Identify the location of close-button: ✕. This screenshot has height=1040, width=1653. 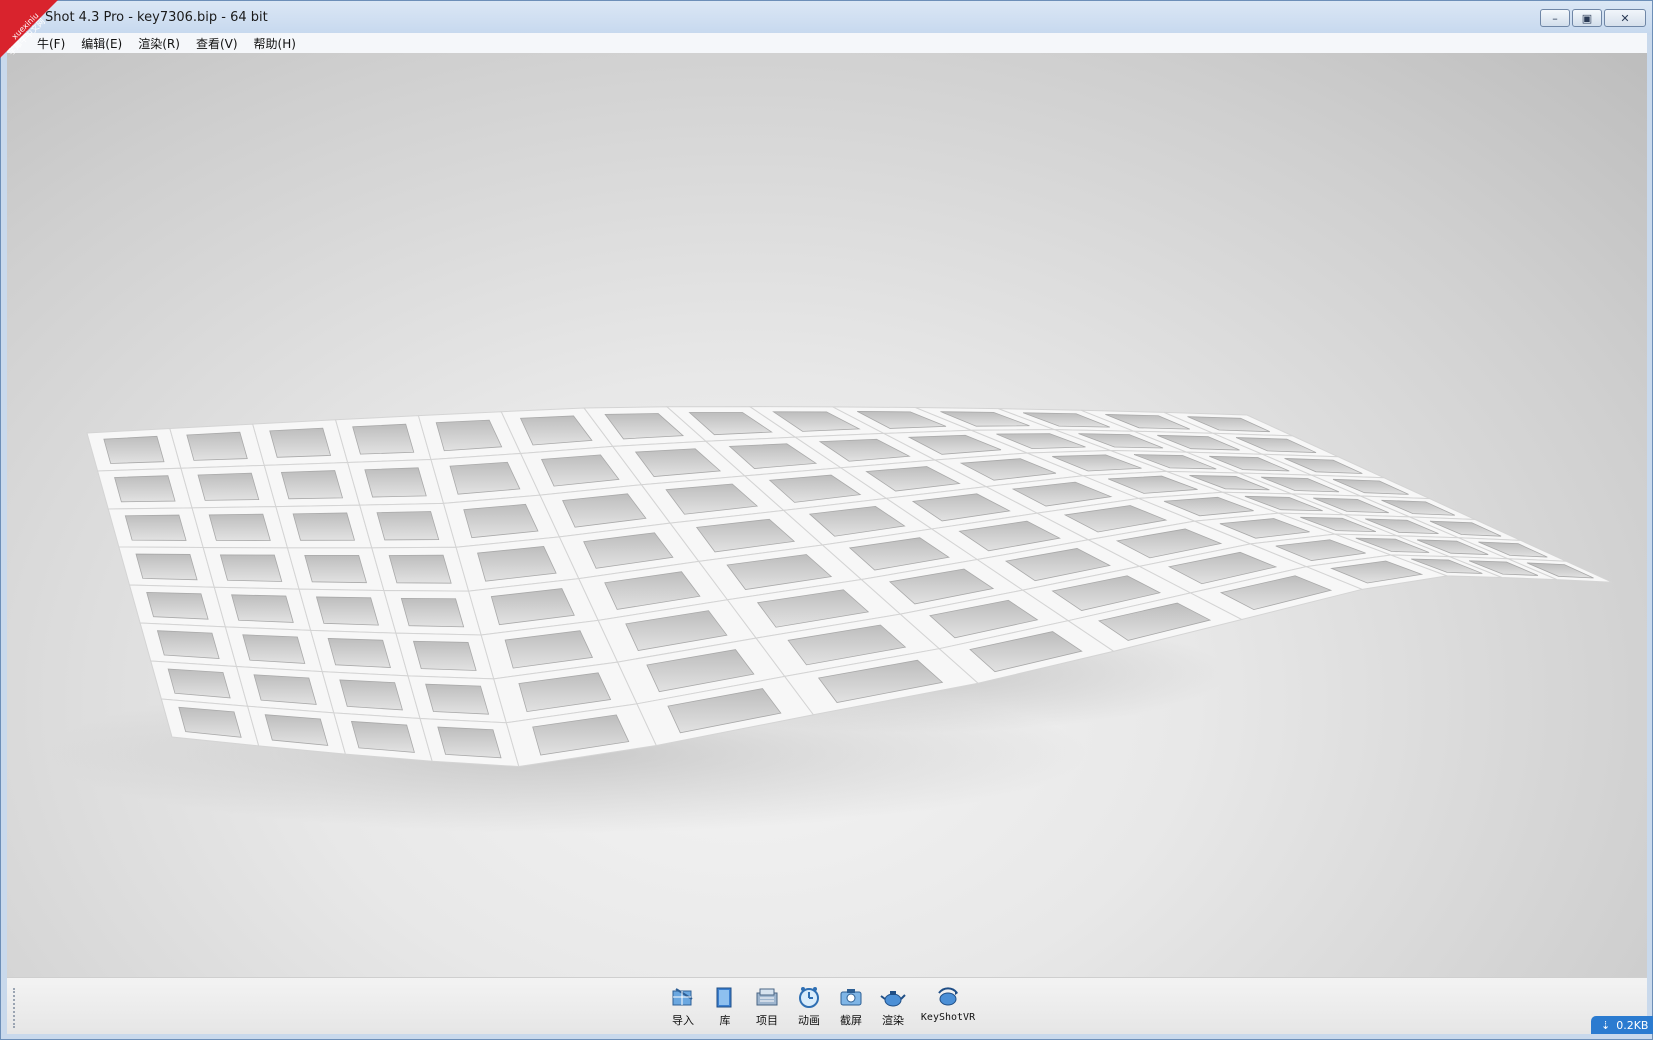
(1625, 18).